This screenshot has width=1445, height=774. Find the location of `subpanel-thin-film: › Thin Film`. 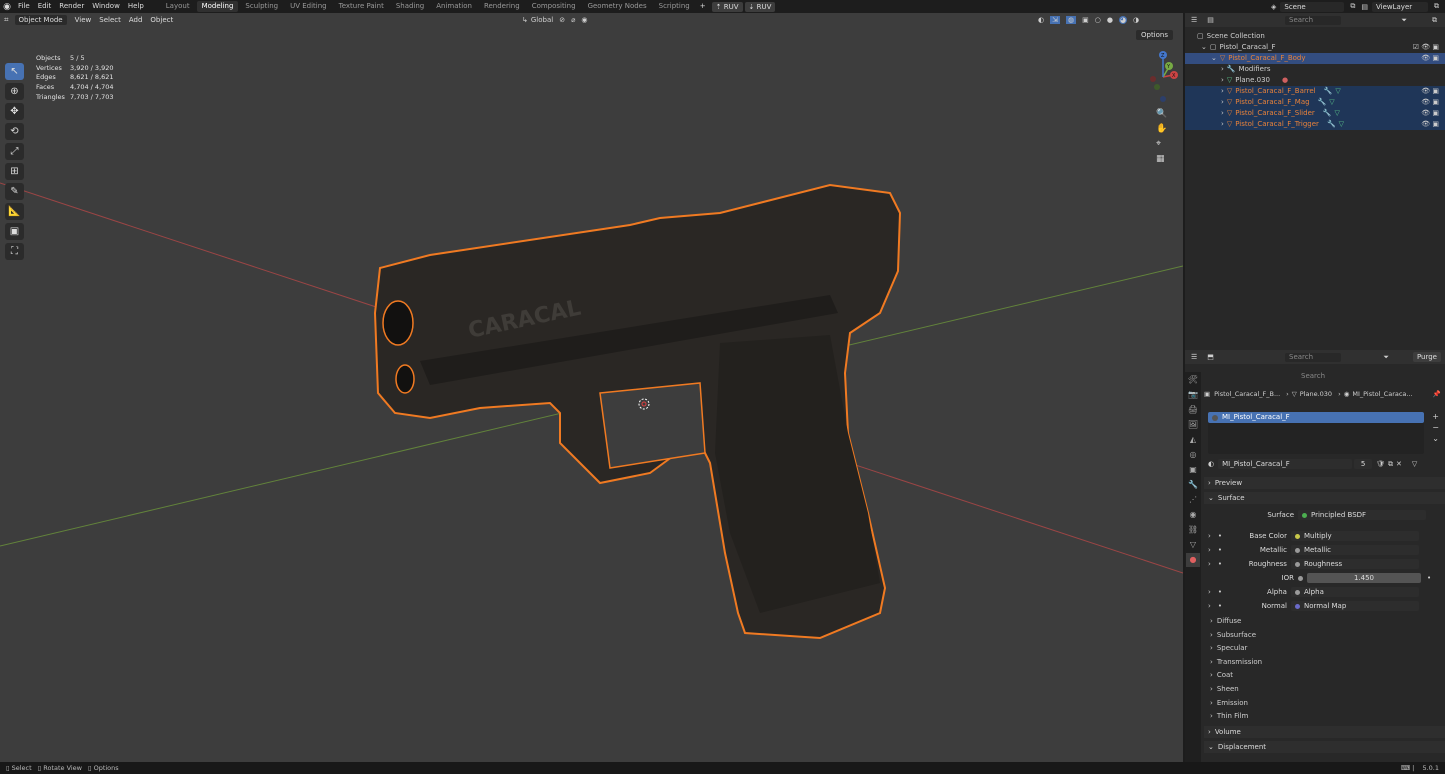

subpanel-thin-film: › Thin Film is located at coordinates (1324, 716).